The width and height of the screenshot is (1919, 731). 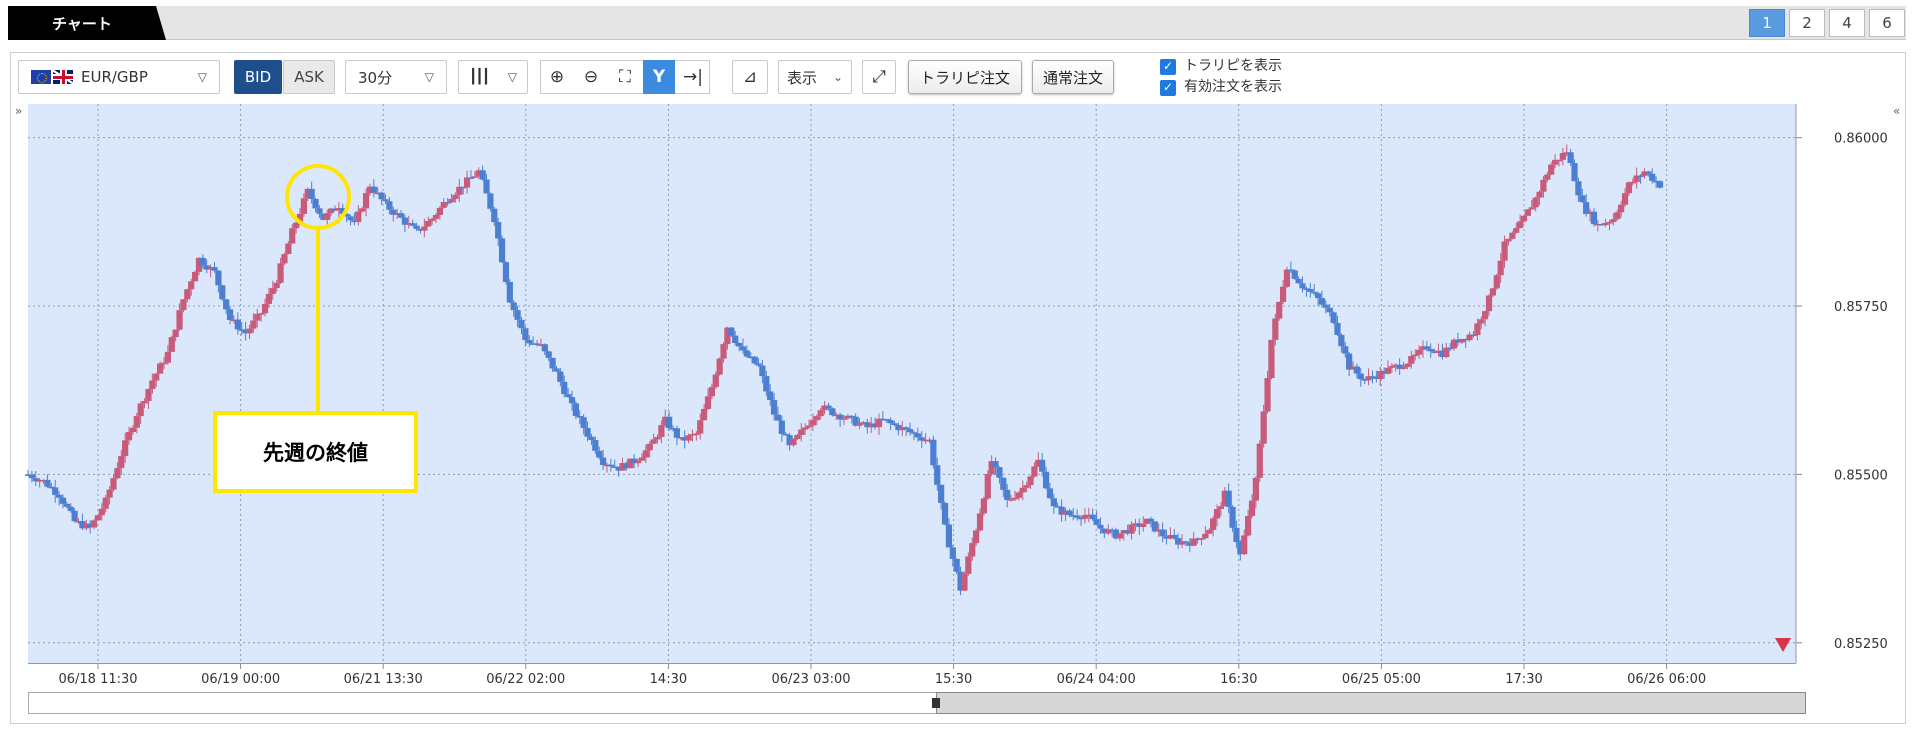 What do you see at coordinates (1783, 645) in the screenshot?
I see `price-marker-icon` at bounding box center [1783, 645].